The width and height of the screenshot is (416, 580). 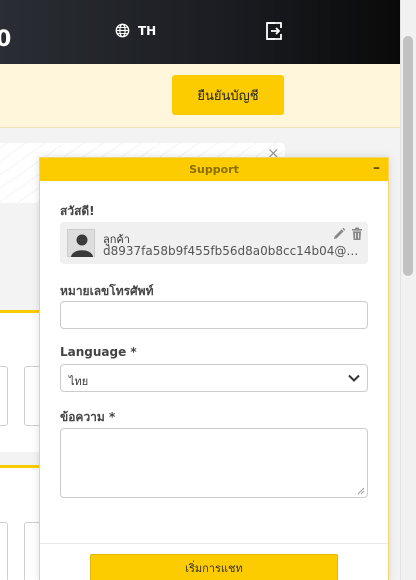 What do you see at coordinates (122, 30) in the screenshot?
I see `globe-icon` at bounding box center [122, 30].